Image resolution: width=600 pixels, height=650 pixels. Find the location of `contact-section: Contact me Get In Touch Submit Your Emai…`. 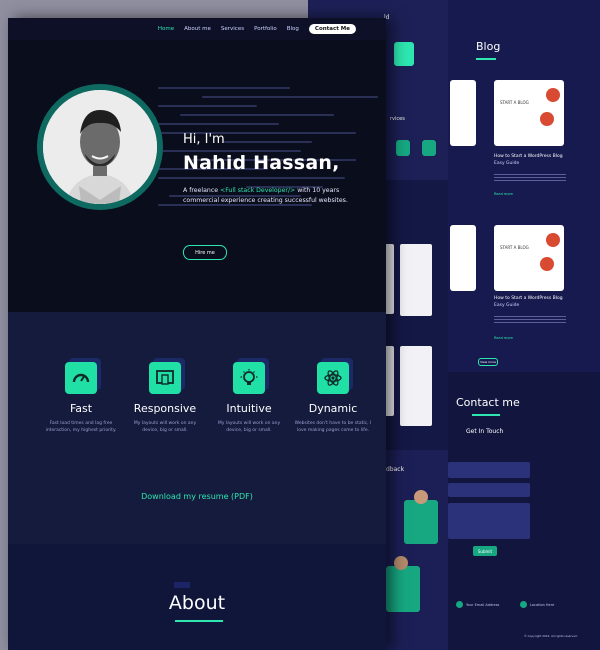

contact-section: Contact me Get In Touch Submit Your Emai… is located at coordinates (524, 511).